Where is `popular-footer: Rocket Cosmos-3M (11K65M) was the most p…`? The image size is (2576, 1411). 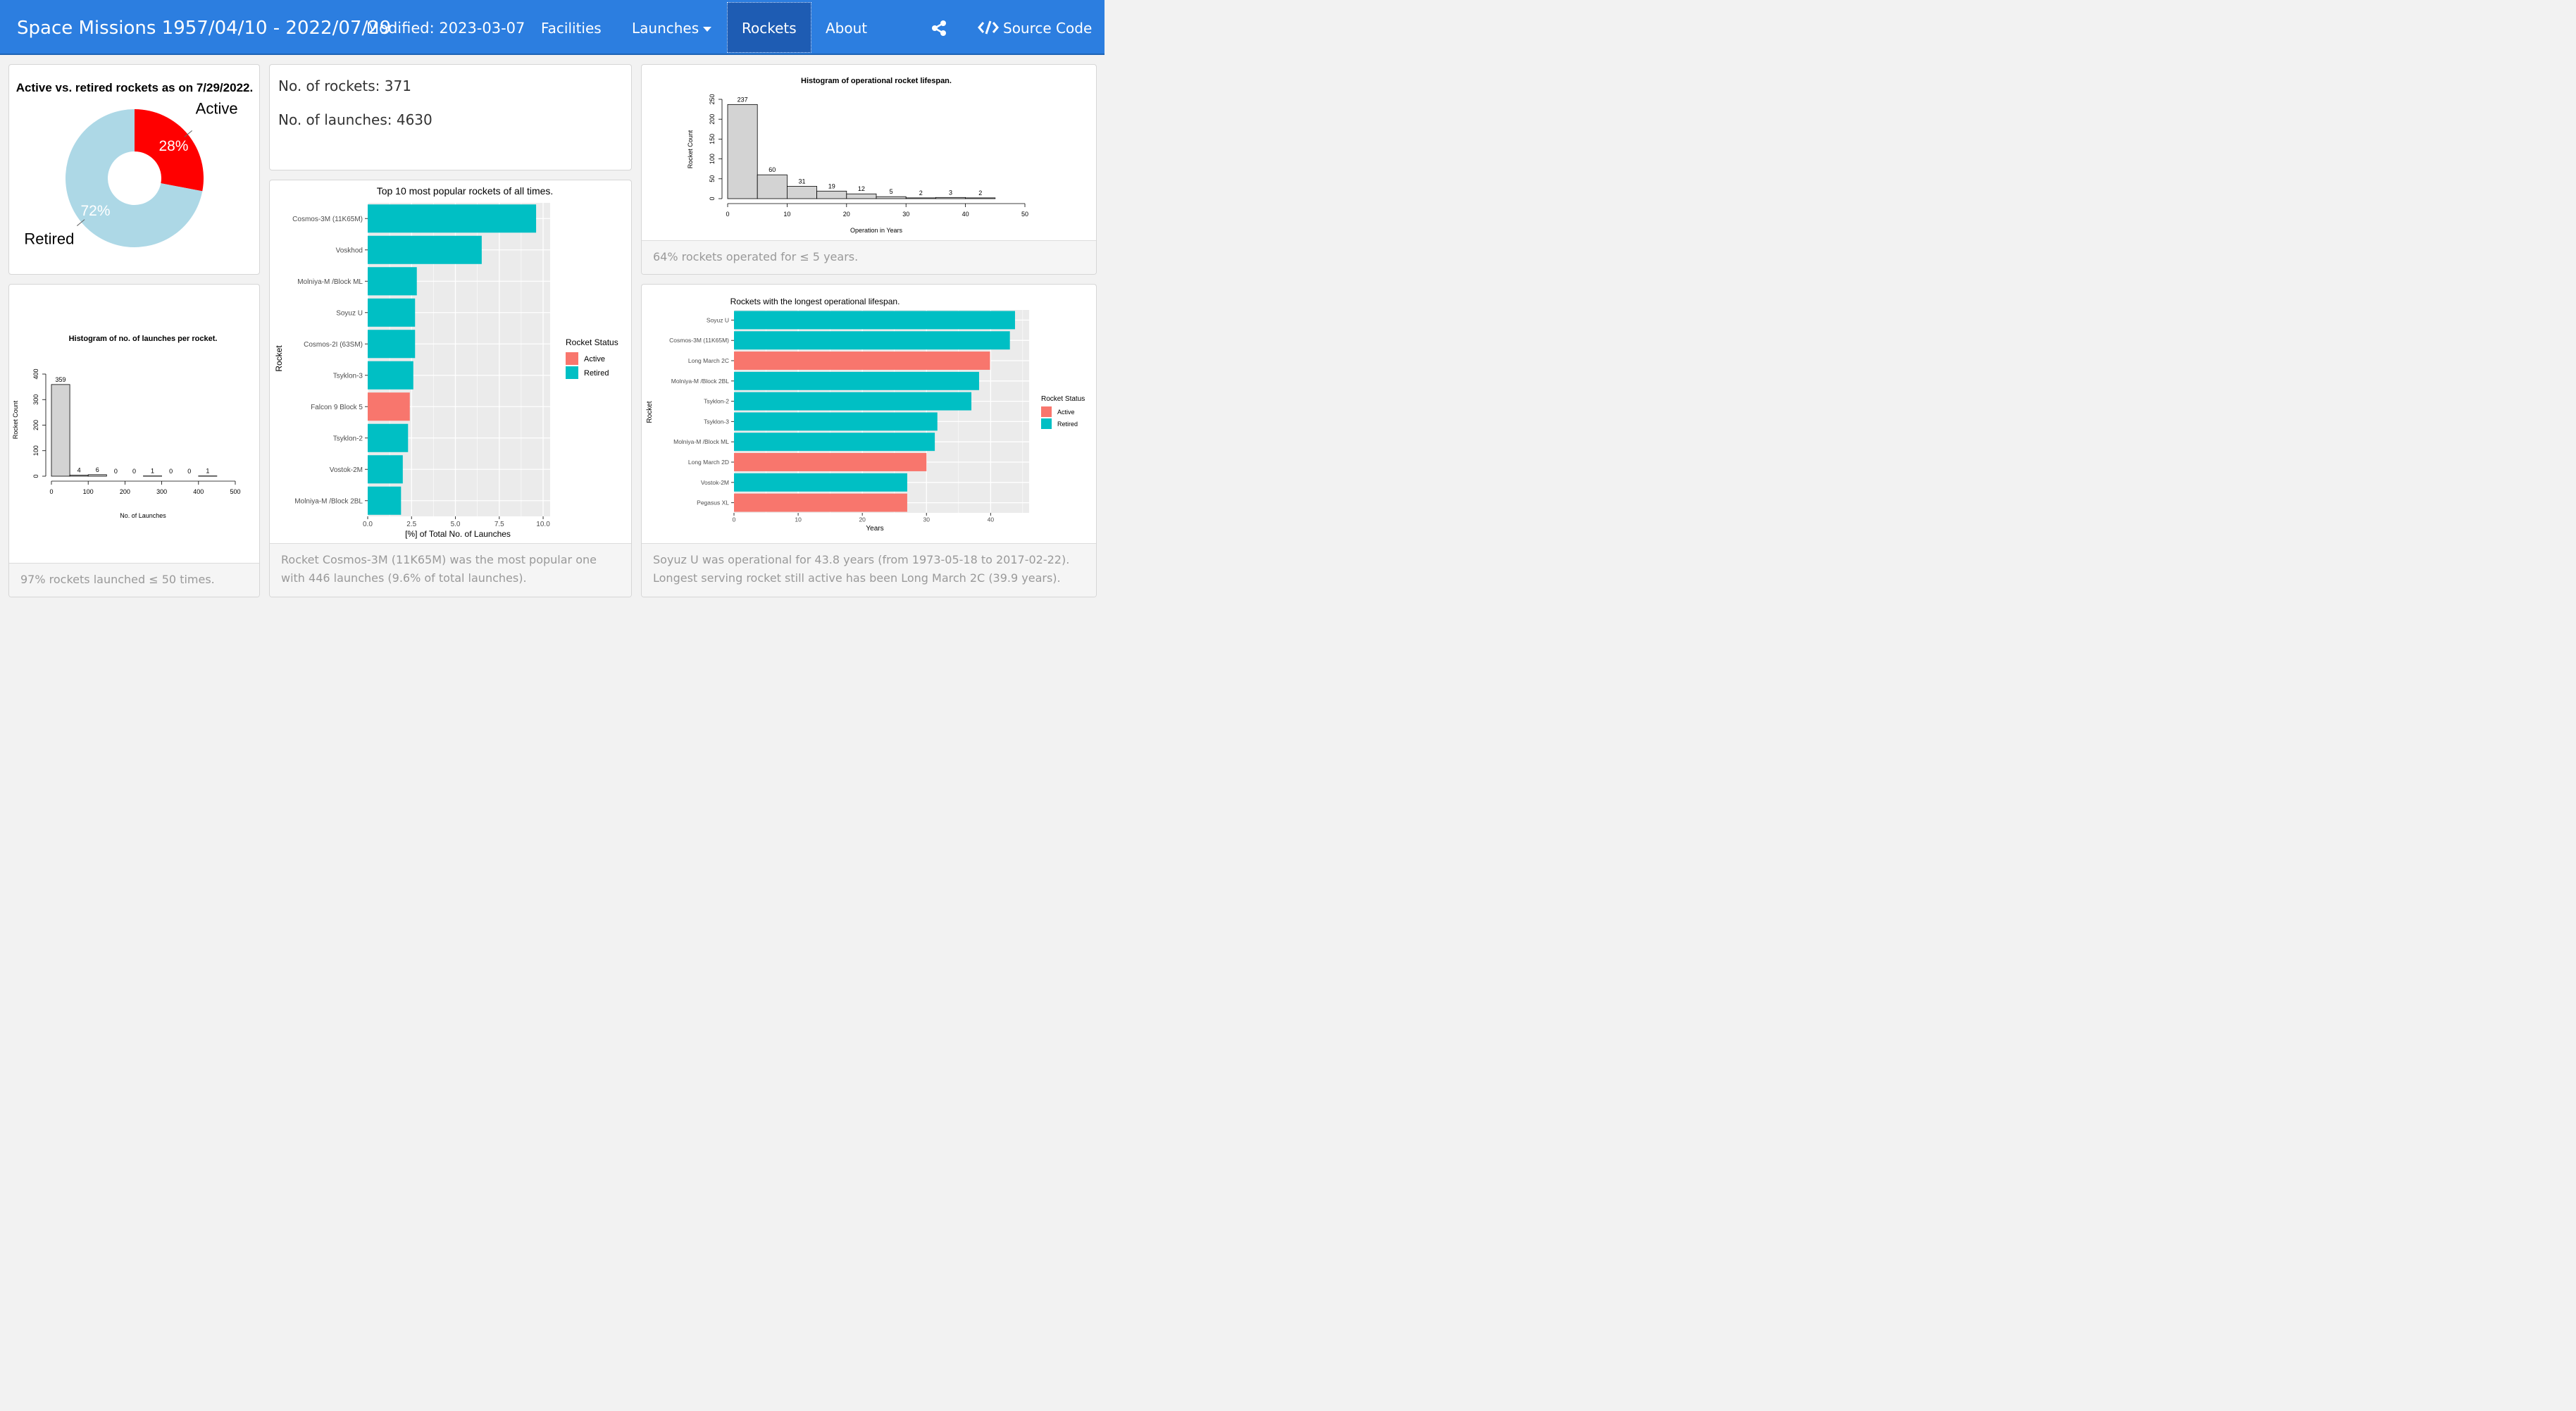
popular-footer: Rocket Cosmos-3M (11K65M) was the most p… is located at coordinates (450, 570).